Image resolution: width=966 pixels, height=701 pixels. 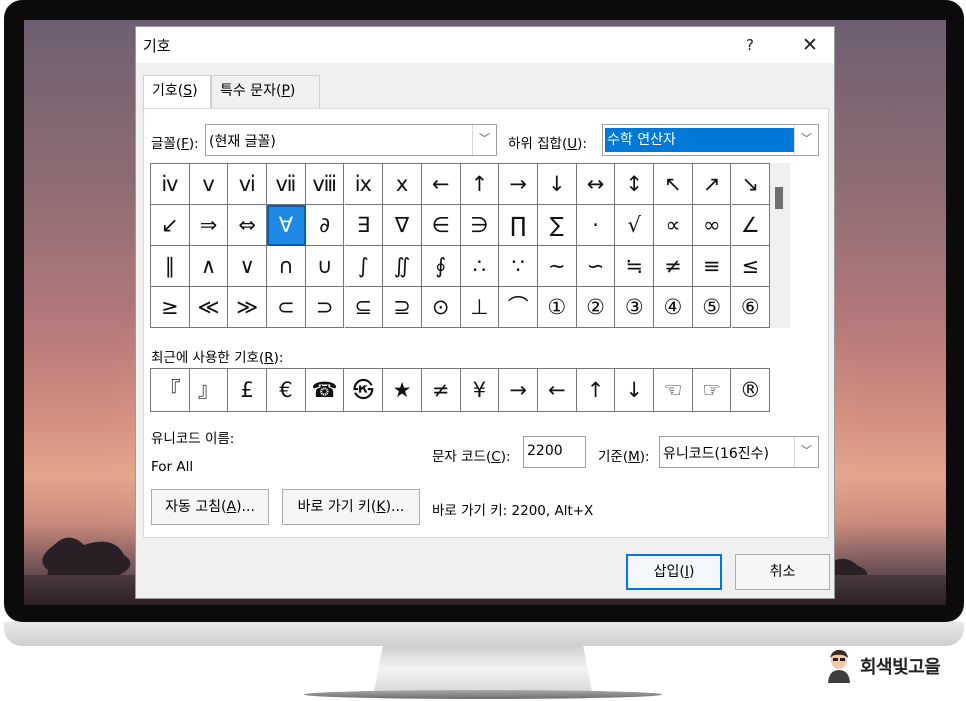 I want to click on symbol-cell: √, so click(x=635, y=225).